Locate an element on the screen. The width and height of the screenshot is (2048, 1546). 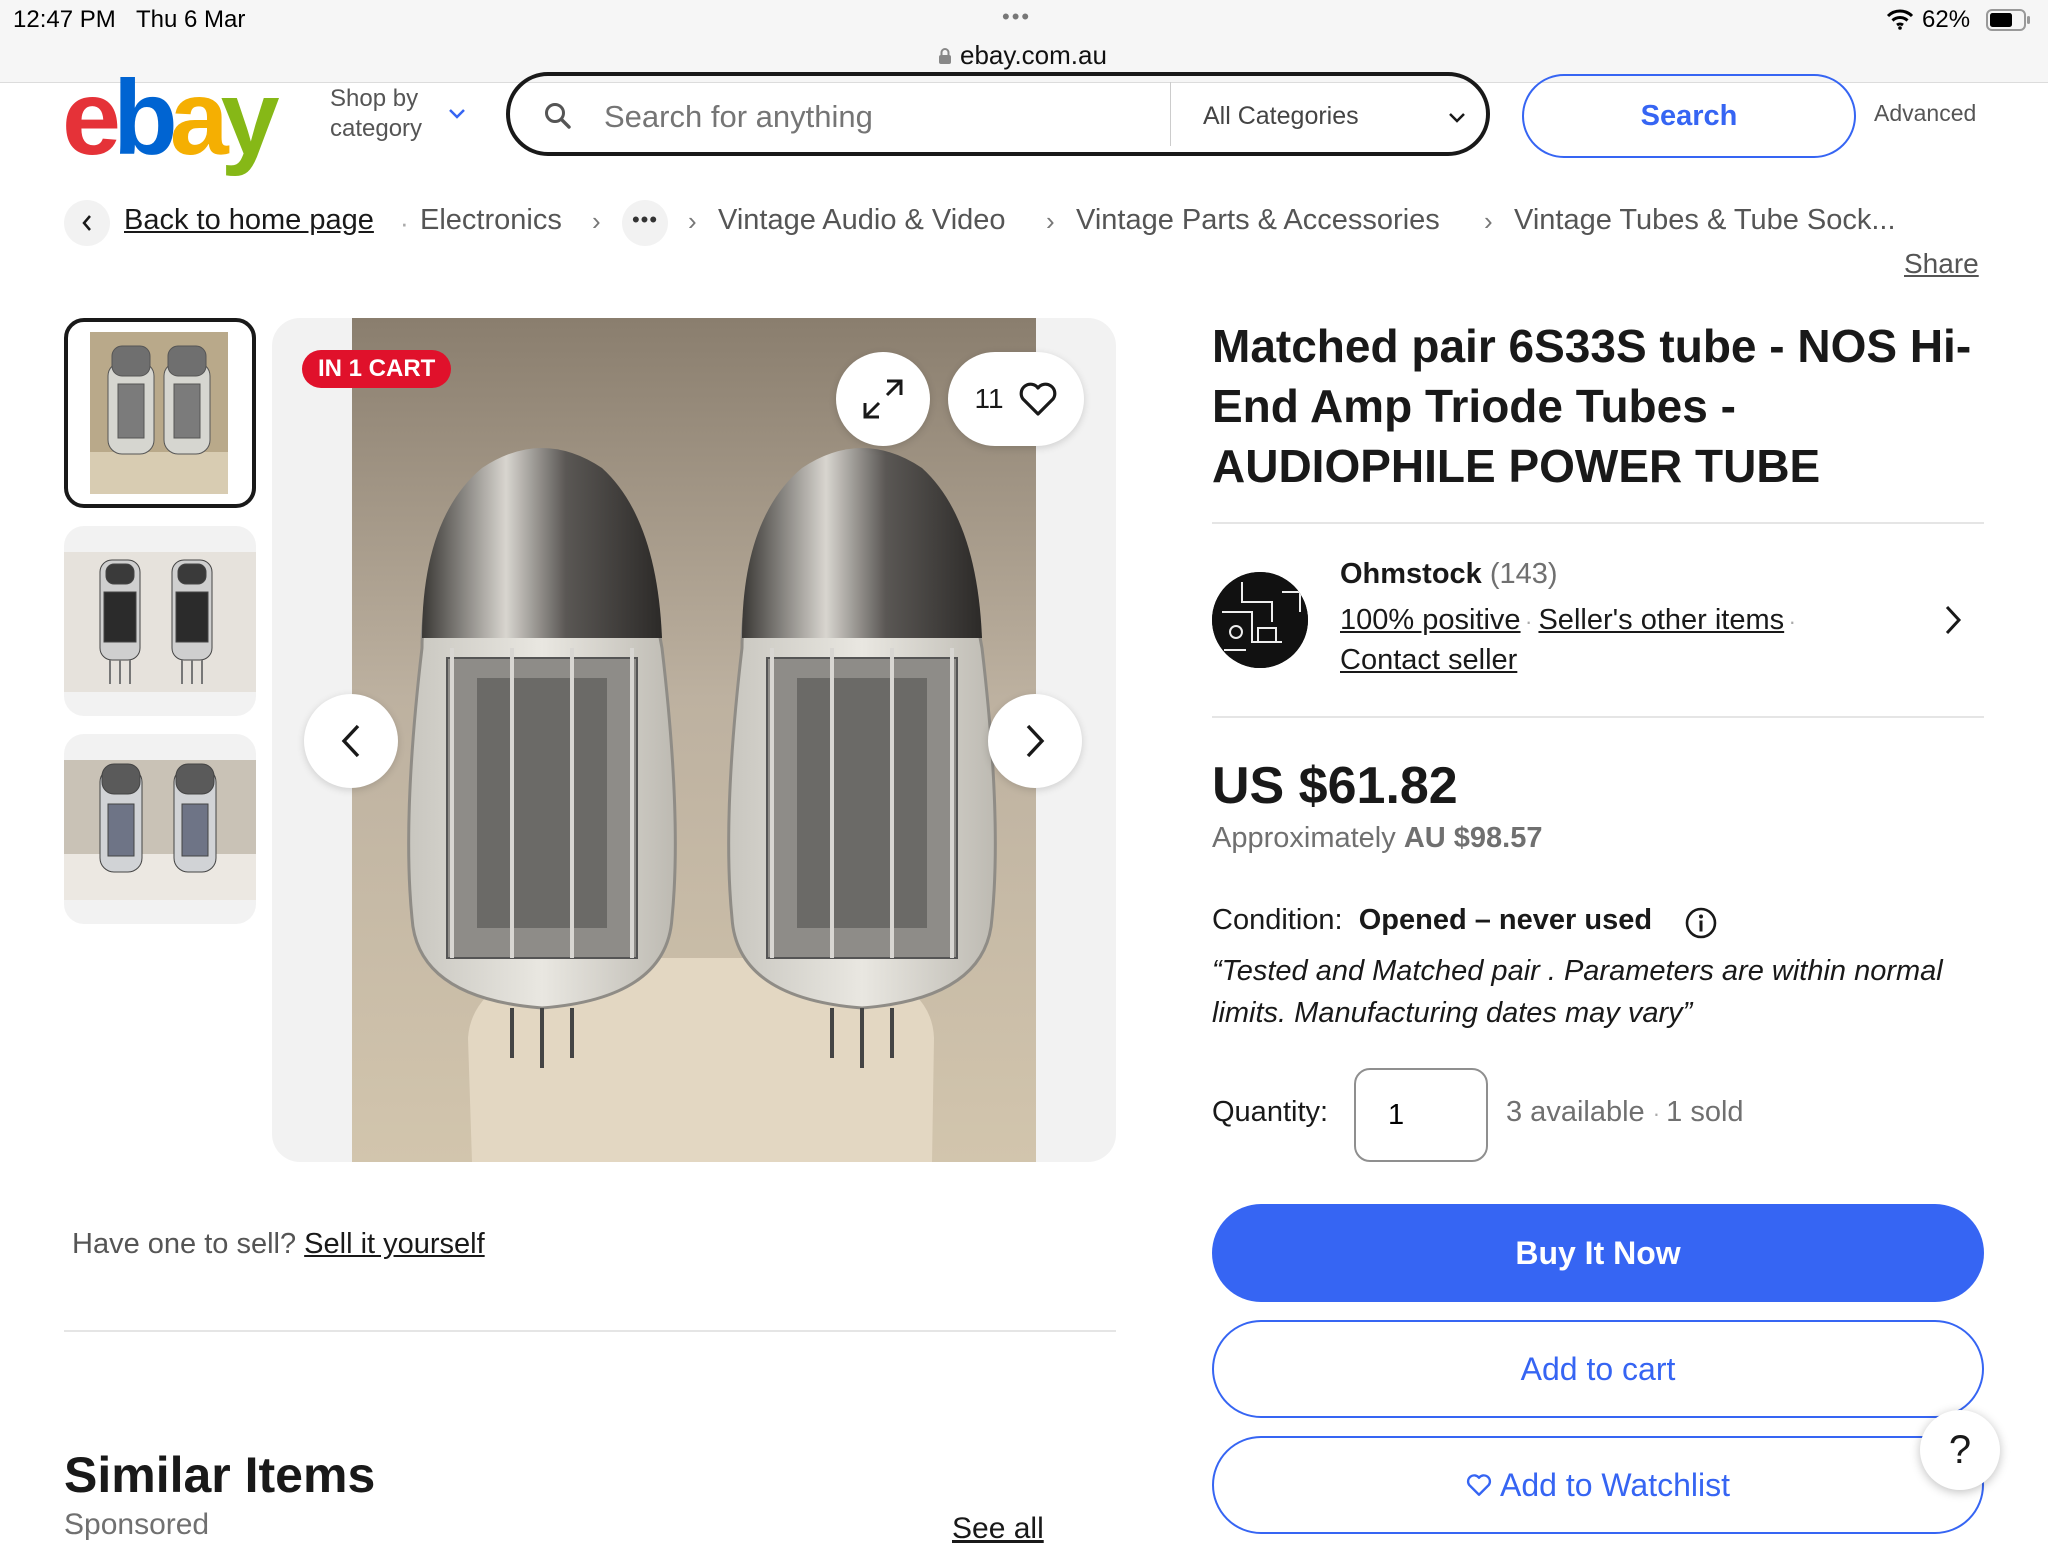
add-to-watchlist-button: Add to Watchlist is located at coordinates (1598, 1485).